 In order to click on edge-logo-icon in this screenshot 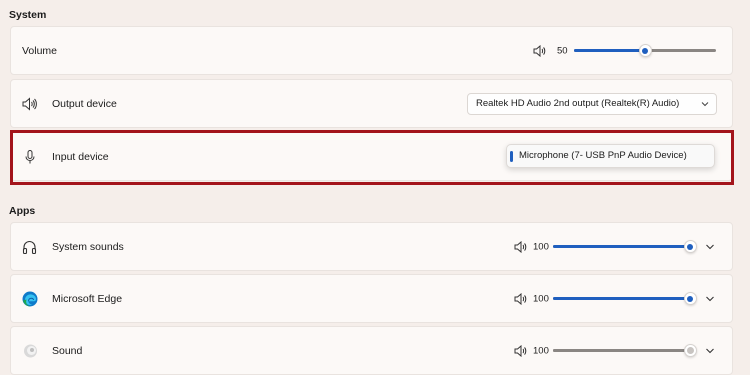, I will do `click(30, 299)`.